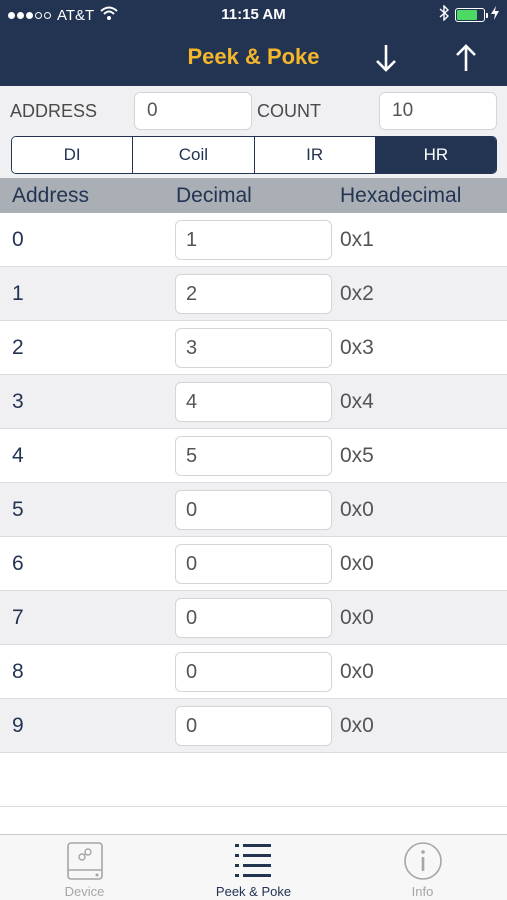  Describe the element at coordinates (357, 401) in the screenshot. I see `row-hex: 0x4` at that location.